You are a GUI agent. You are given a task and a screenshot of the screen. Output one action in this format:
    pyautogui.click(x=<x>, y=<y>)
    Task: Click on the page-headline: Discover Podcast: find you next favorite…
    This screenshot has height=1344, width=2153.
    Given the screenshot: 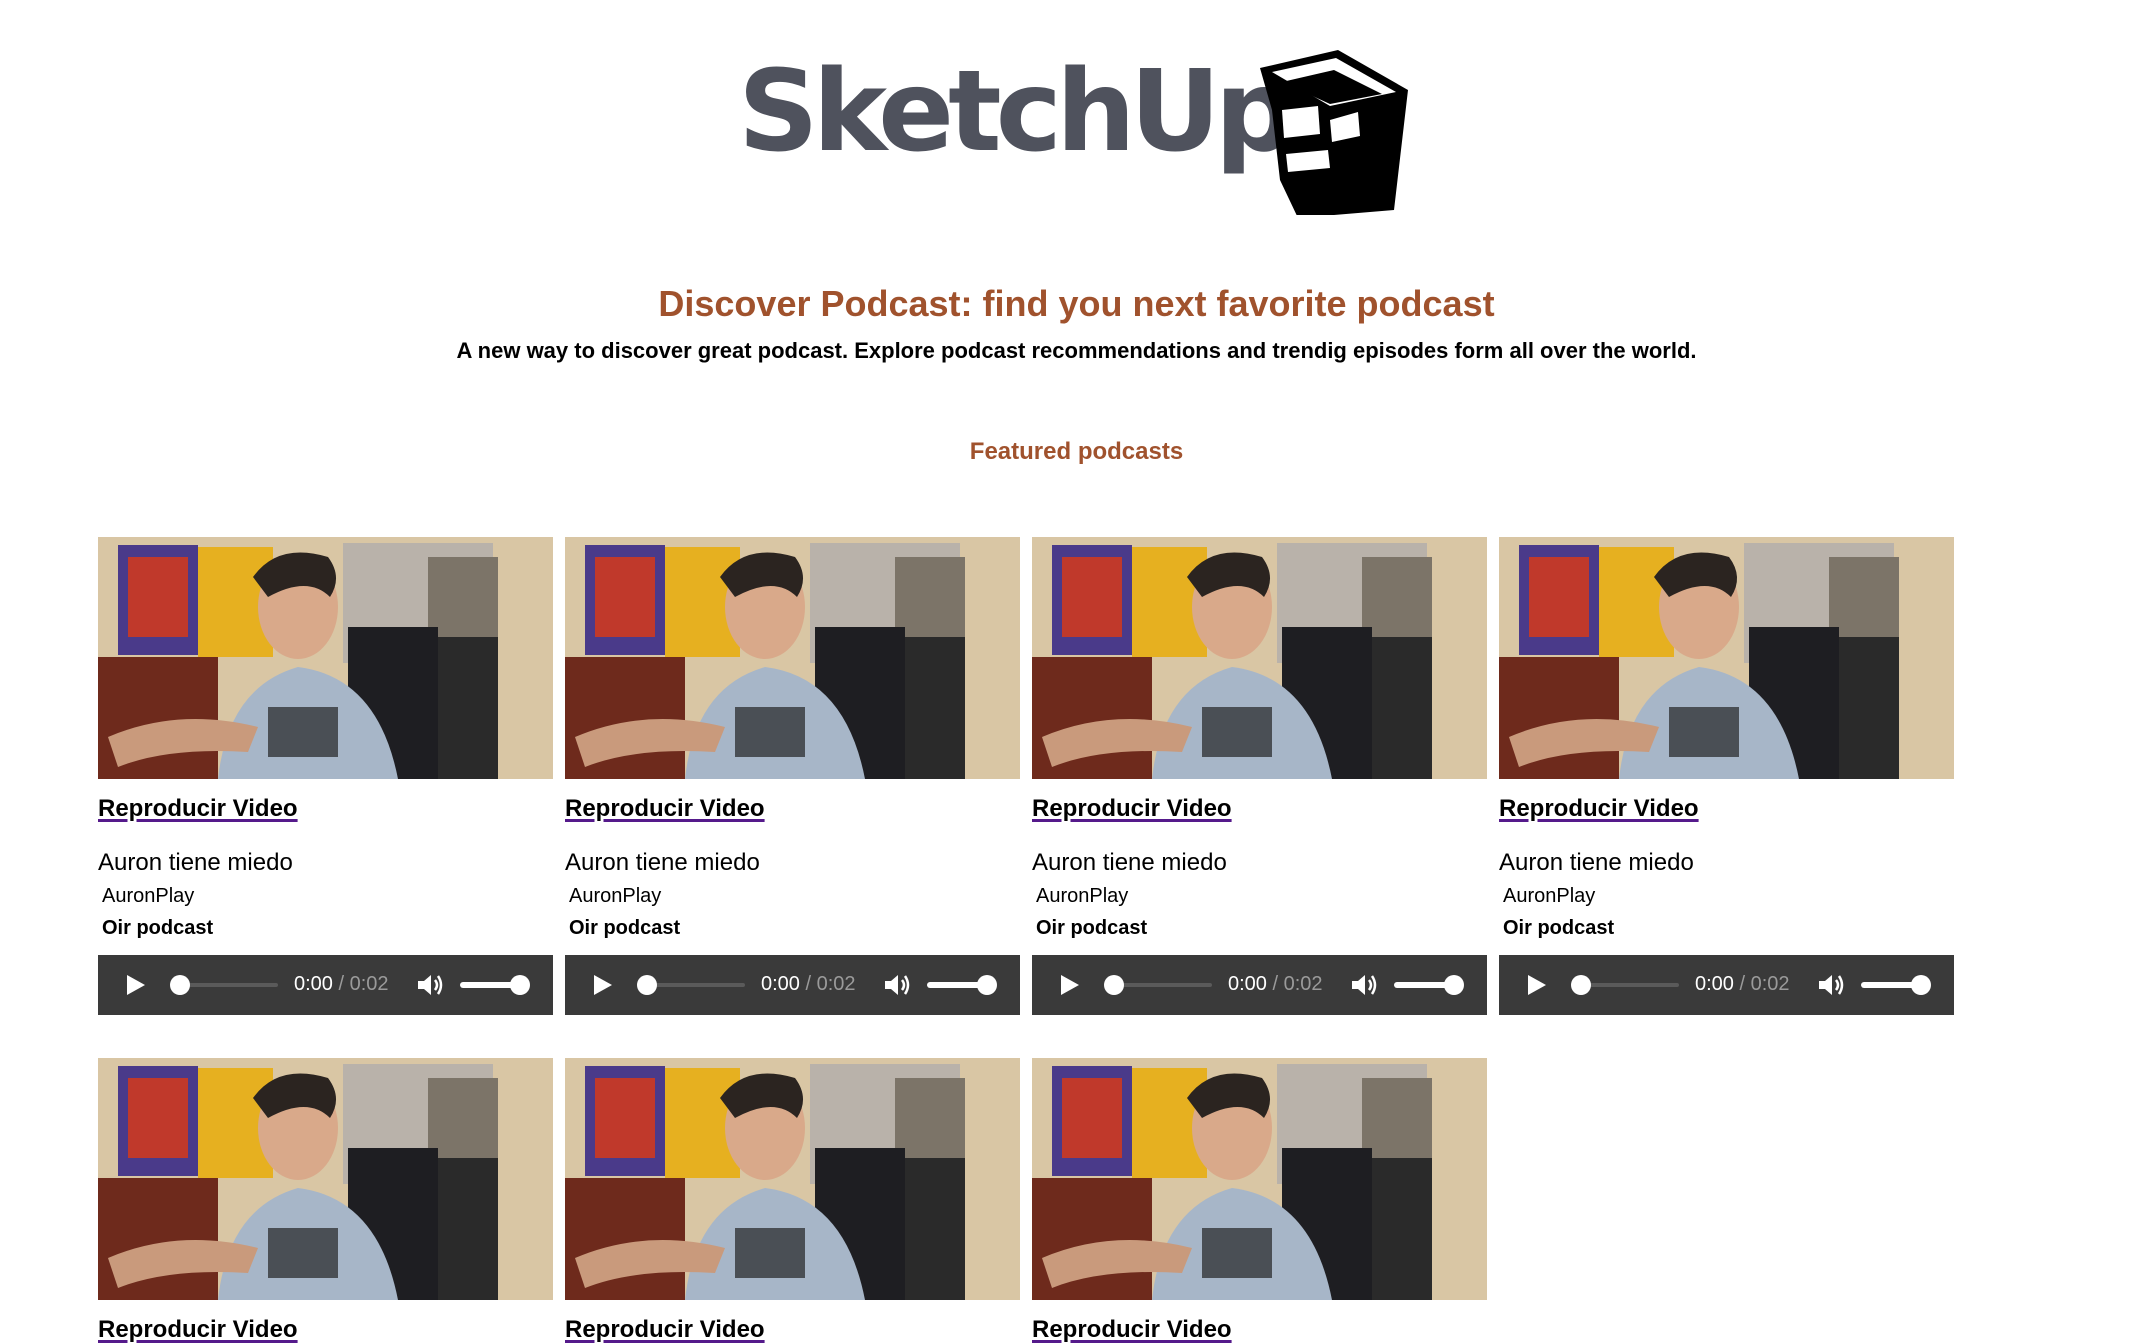 What is the action you would take?
    pyautogui.click(x=1076, y=303)
    